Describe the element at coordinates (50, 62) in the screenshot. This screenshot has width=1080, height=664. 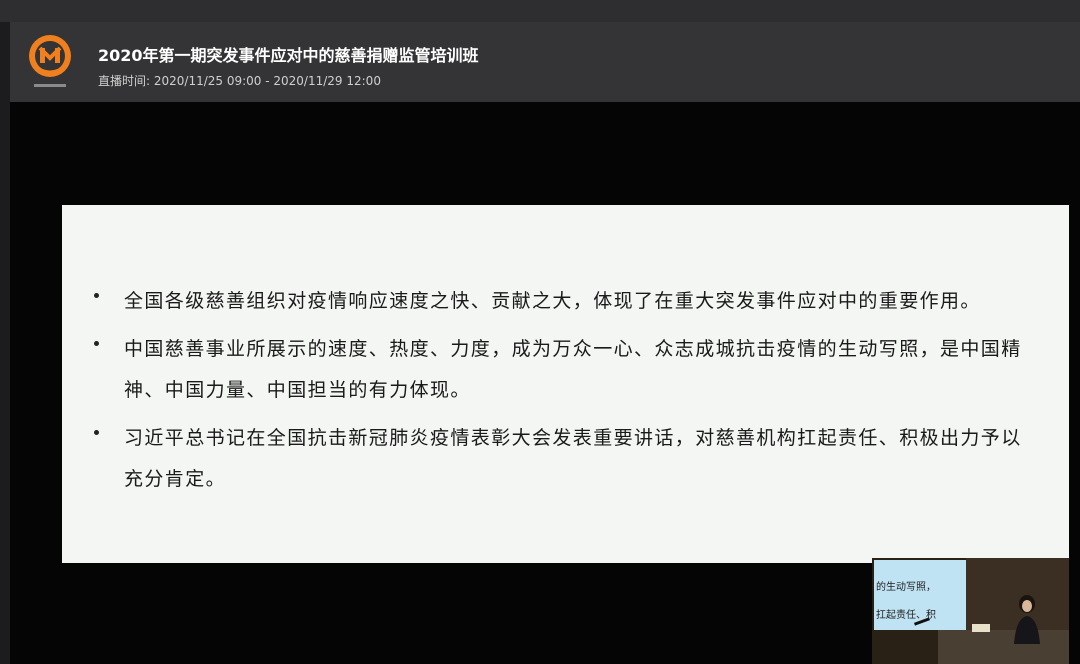
I see `charity-logo-icon` at that location.